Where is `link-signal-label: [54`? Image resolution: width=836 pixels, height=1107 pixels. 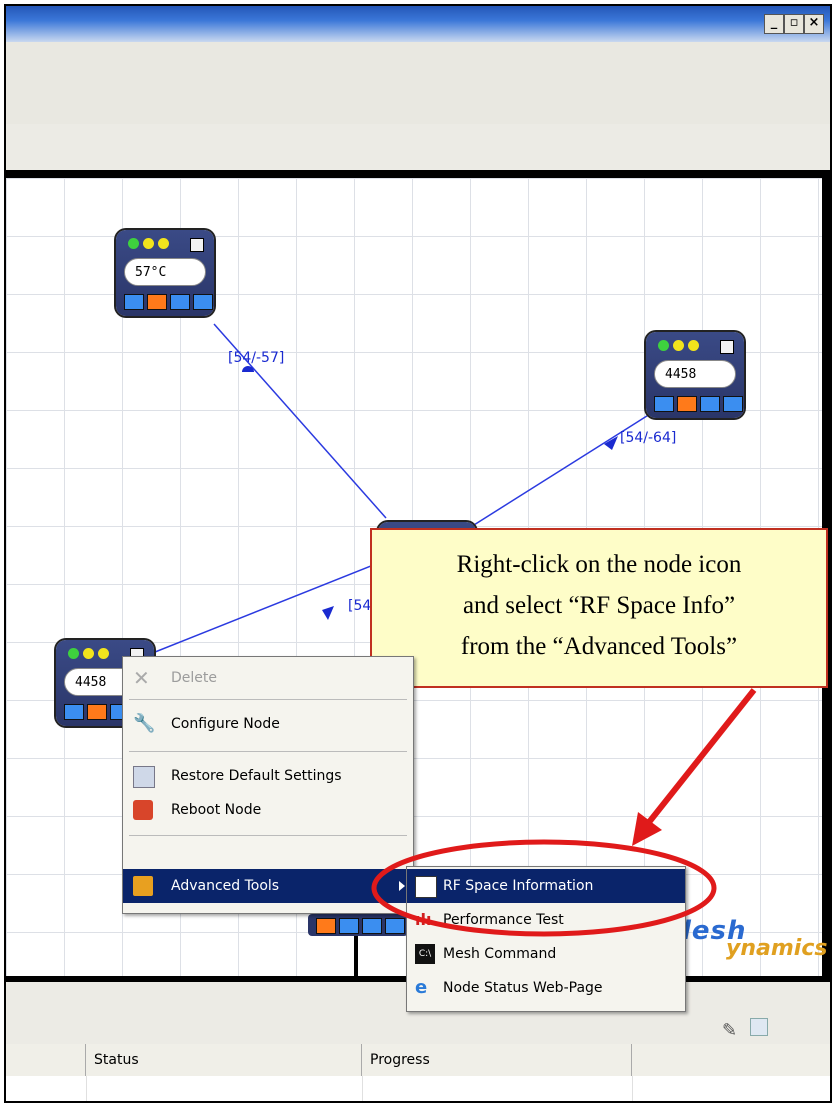
link-signal-label: [54 is located at coordinates (360, 606).